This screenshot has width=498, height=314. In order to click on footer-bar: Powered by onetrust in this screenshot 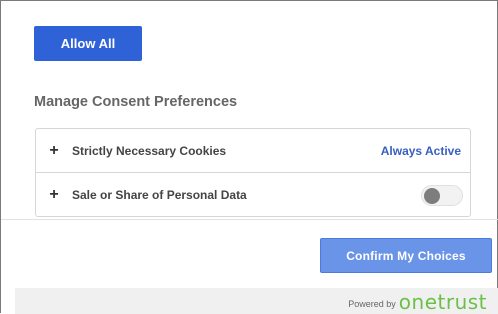, I will do `click(256, 301)`.